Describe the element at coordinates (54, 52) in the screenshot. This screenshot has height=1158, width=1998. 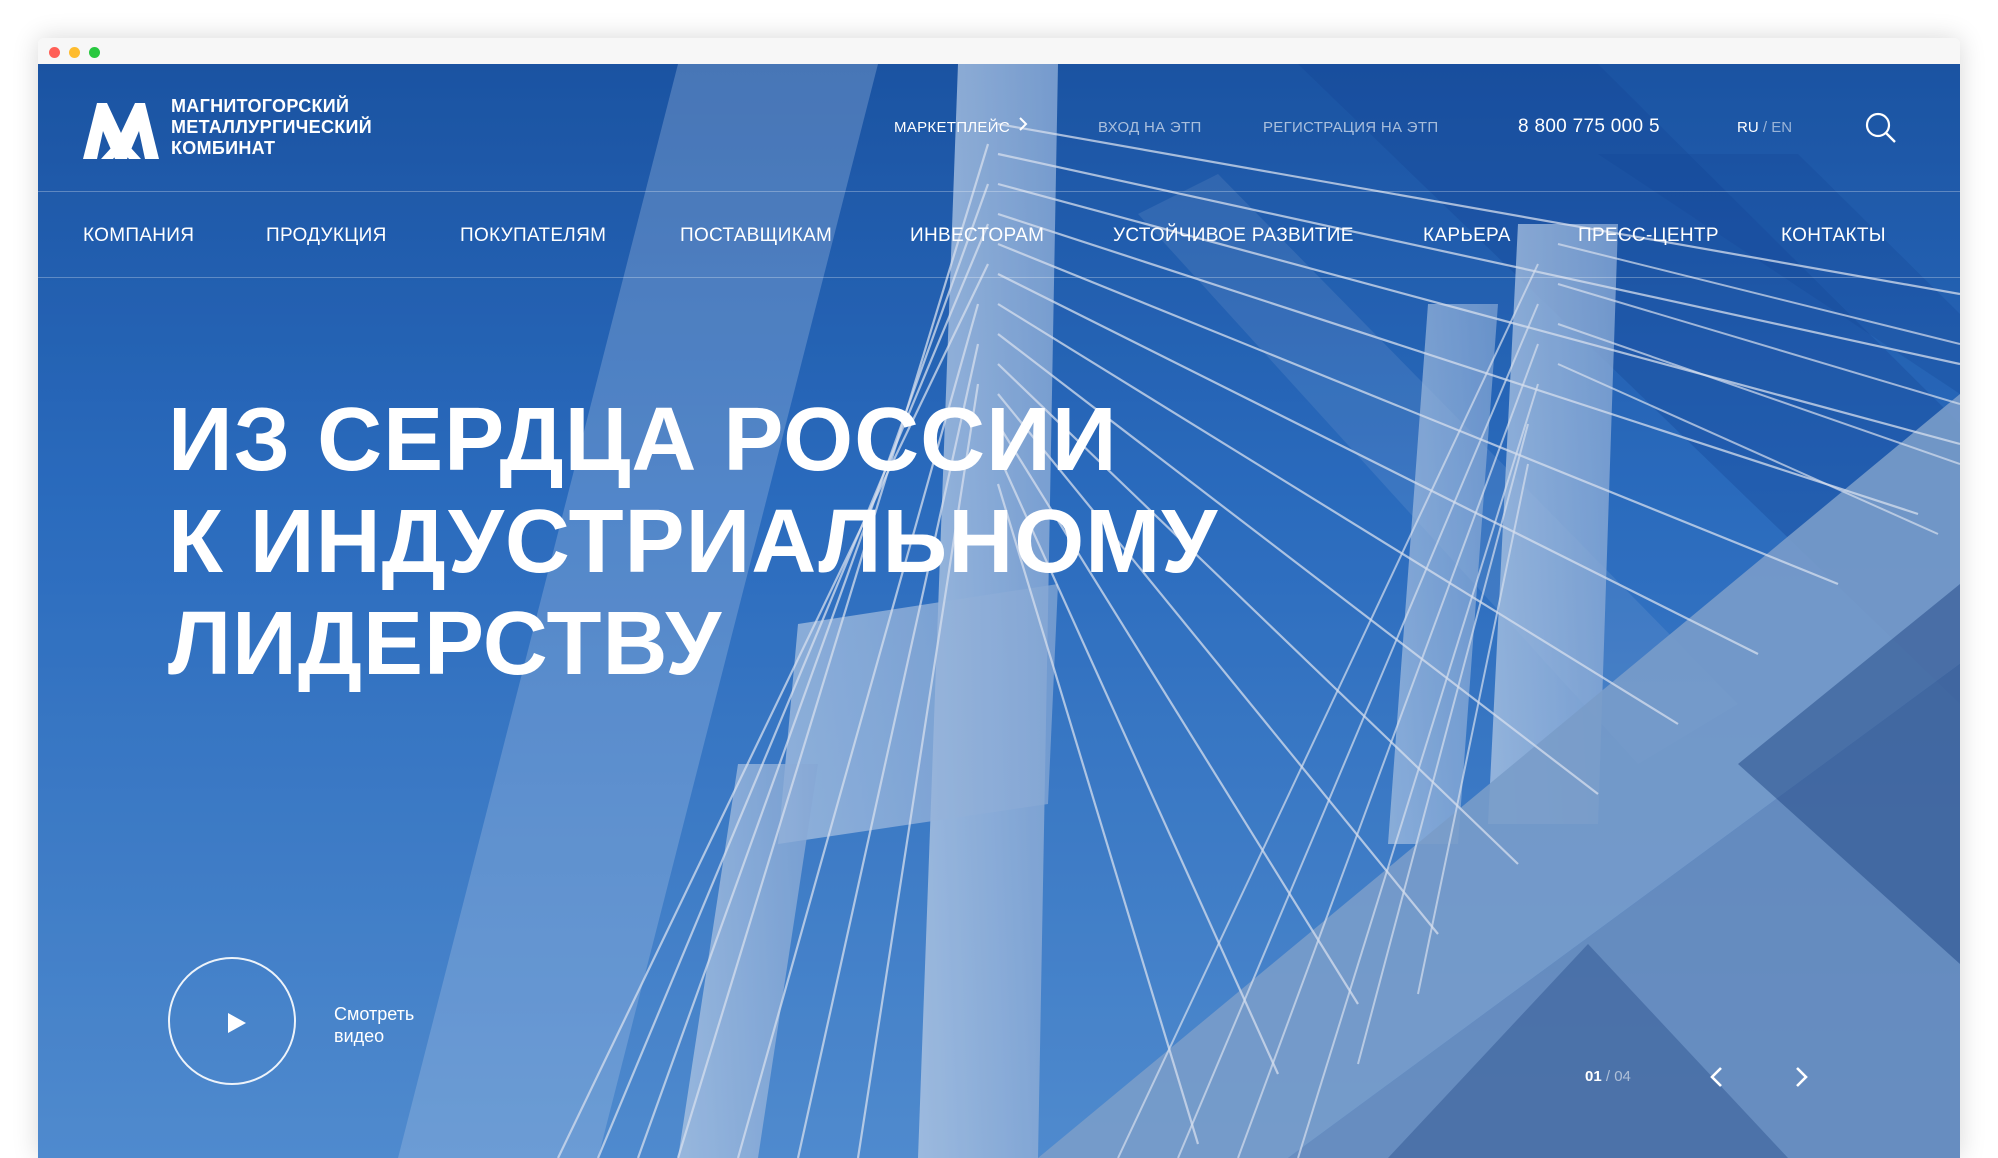
I see `close-window-button` at that location.